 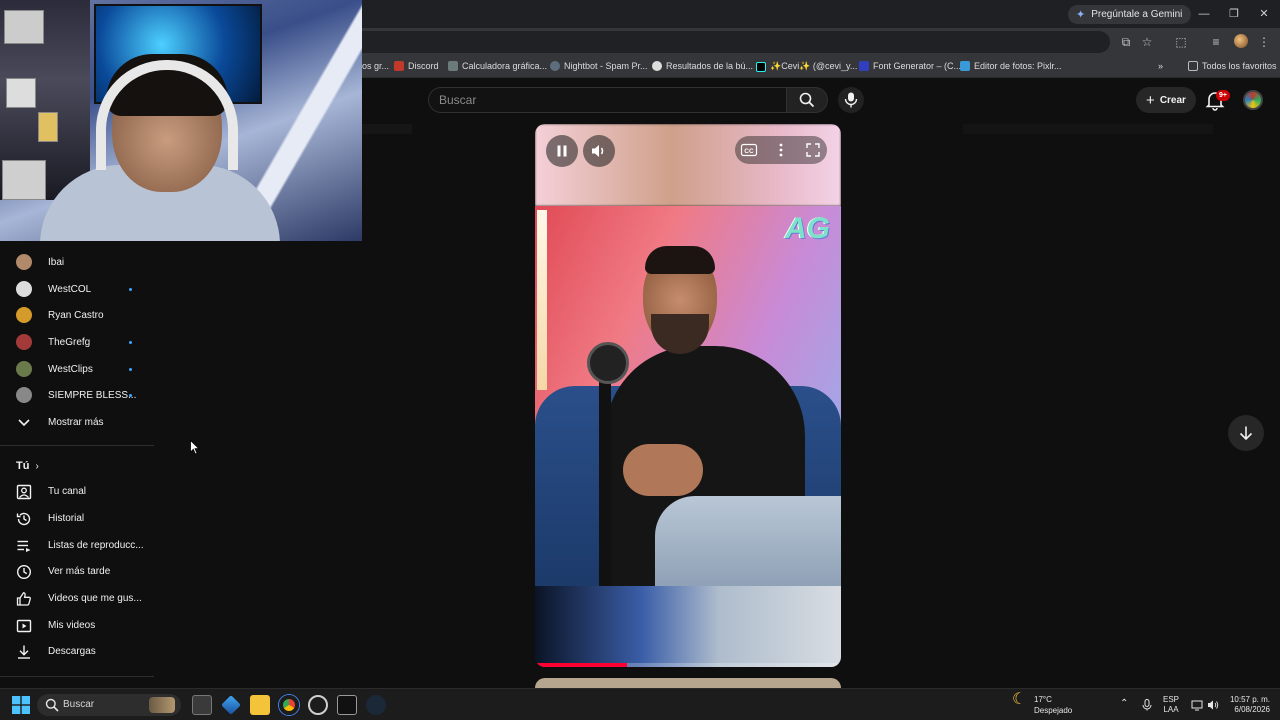 I want to click on video-progress-fill, so click(x=581, y=665).